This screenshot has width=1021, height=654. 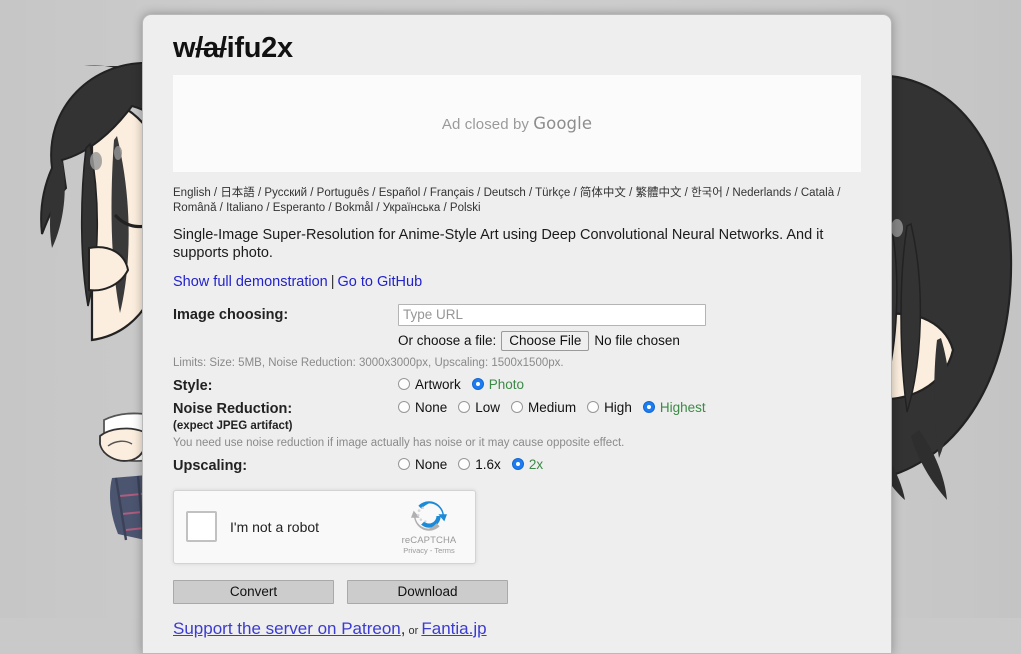 What do you see at coordinates (380, 282) in the screenshot?
I see `github-link: Go to GitHub` at bounding box center [380, 282].